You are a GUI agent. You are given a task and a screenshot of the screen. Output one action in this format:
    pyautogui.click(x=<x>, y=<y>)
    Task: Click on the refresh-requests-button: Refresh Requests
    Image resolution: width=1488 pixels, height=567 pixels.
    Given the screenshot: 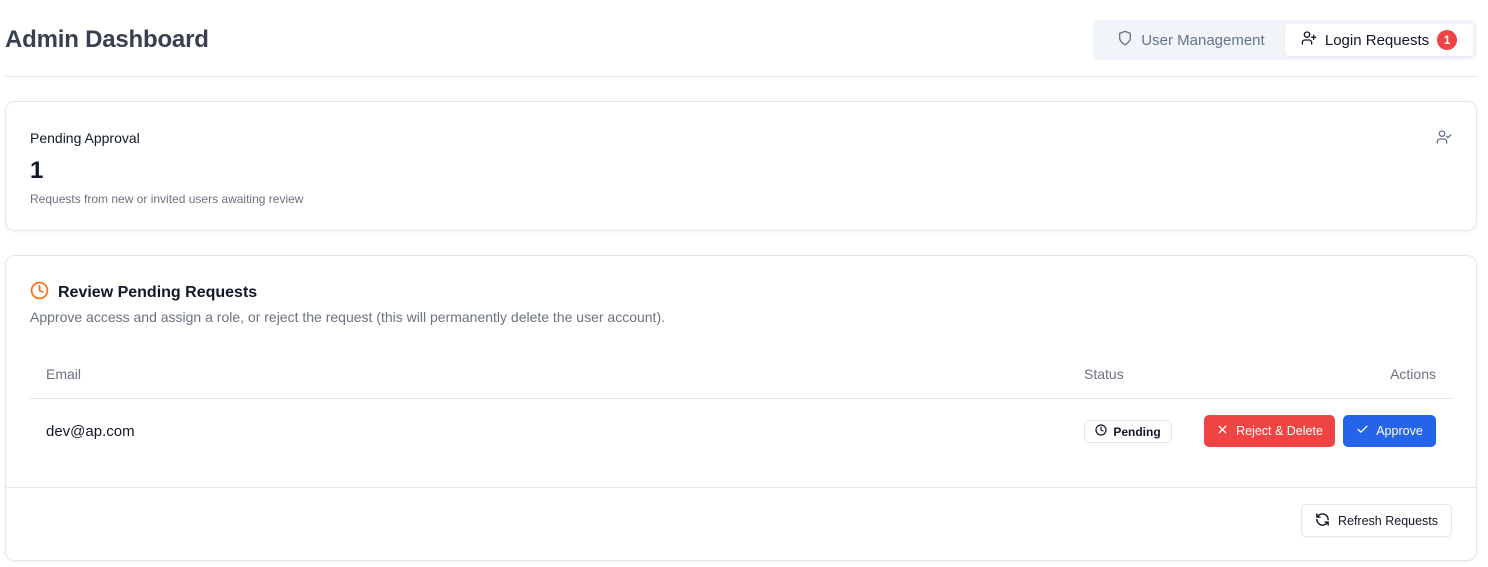 What is the action you would take?
    pyautogui.click(x=1376, y=520)
    